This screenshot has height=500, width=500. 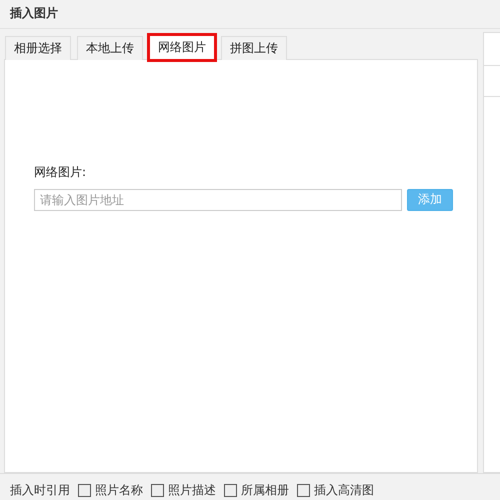 What do you see at coordinates (254, 48) in the screenshot?
I see `tab: 拼图上传` at bounding box center [254, 48].